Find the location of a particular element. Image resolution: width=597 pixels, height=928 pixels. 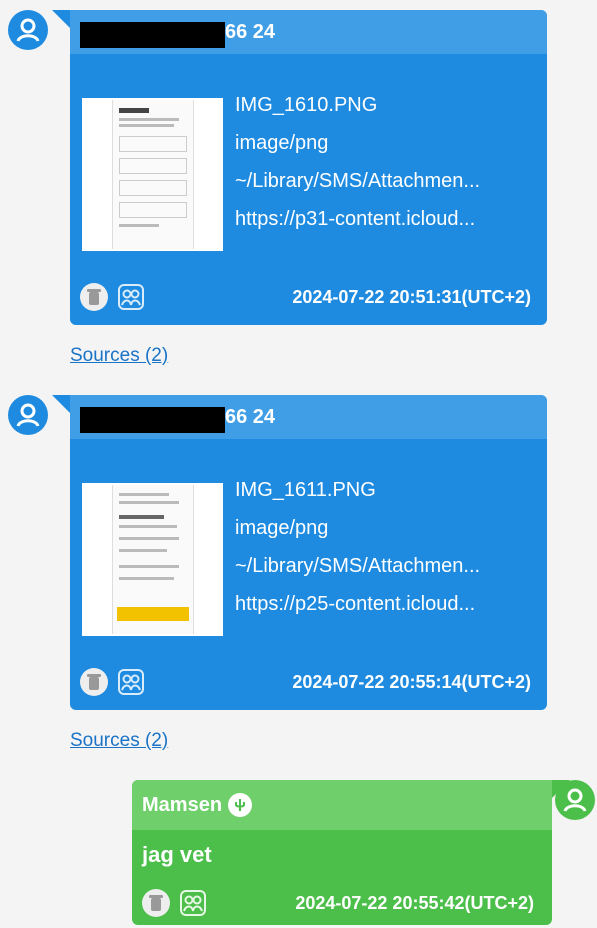

attachment-filename: IMG_1611.PNG is located at coordinates (305, 490).